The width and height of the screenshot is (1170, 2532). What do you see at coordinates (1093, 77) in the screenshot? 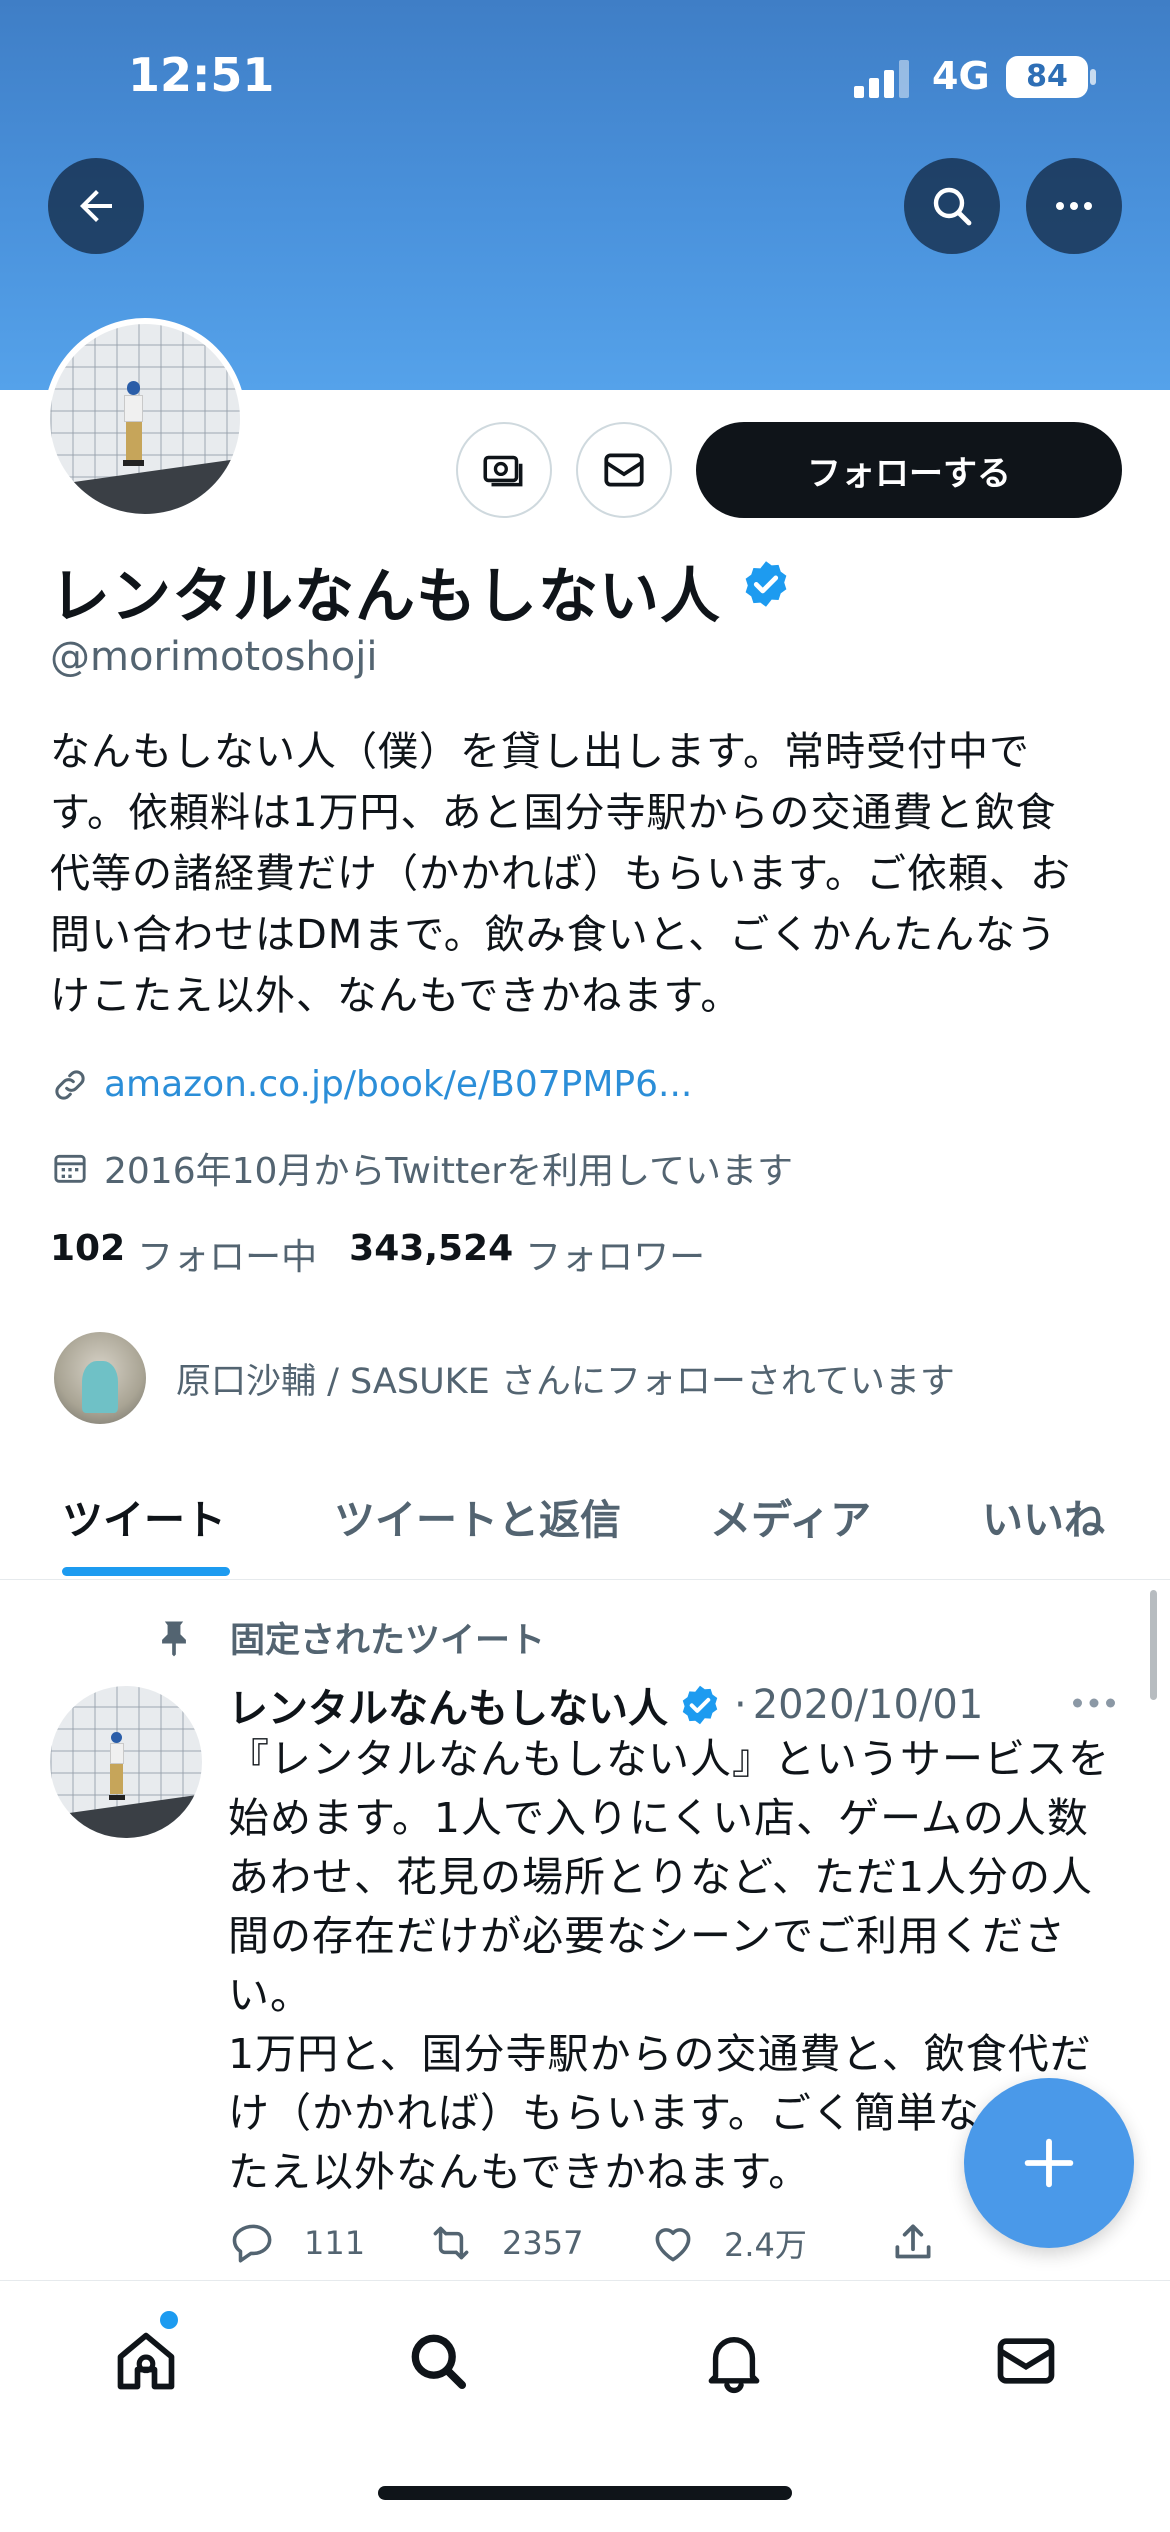
I see `battery-tip` at bounding box center [1093, 77].